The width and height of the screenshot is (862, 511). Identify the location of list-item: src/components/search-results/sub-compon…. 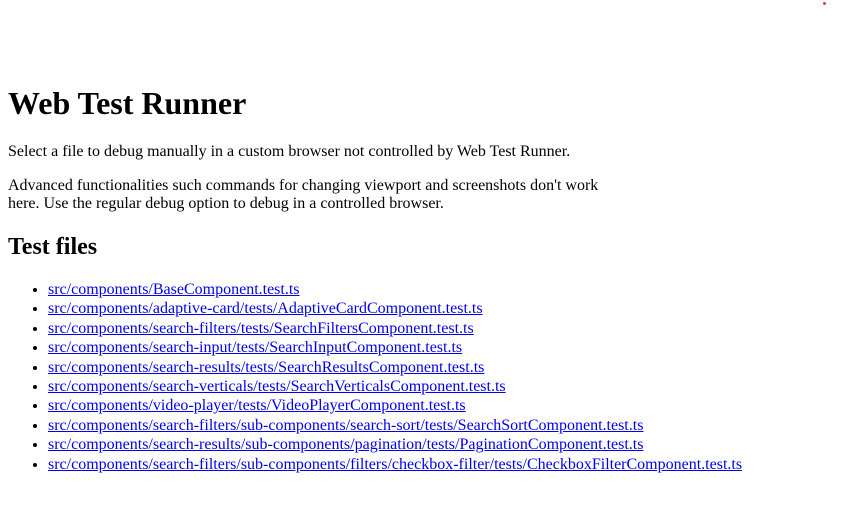
(395, 444).